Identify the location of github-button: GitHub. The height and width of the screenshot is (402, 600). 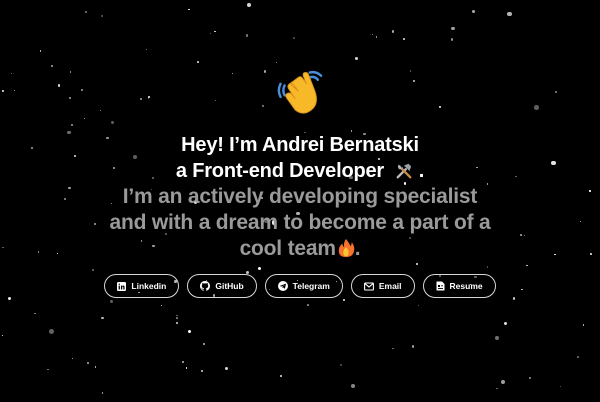
(222, 286).